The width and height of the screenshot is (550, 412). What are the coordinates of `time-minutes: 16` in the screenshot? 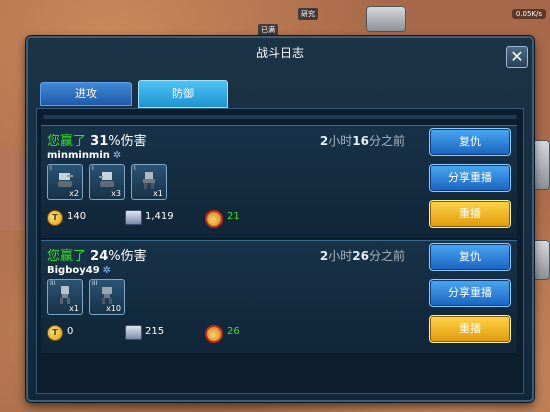 It's located at (360, 141).